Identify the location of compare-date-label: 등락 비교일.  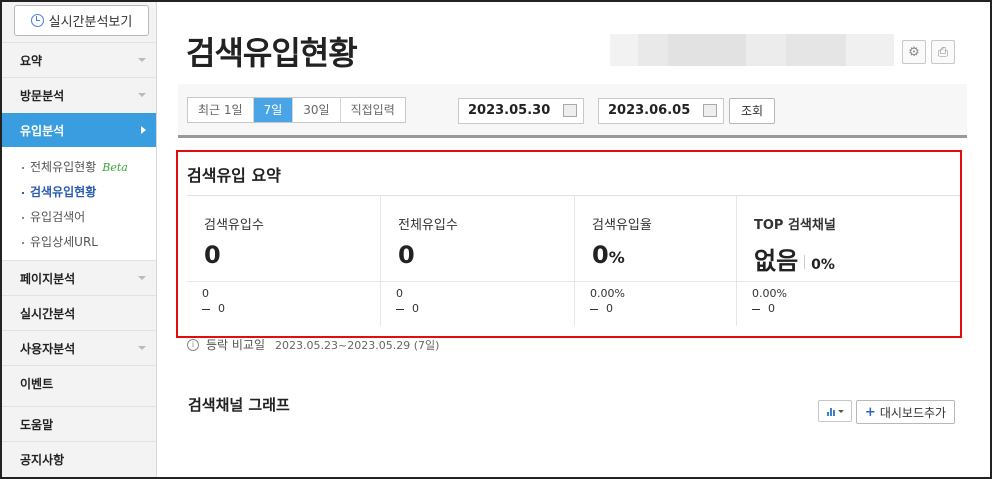
(236, 345).